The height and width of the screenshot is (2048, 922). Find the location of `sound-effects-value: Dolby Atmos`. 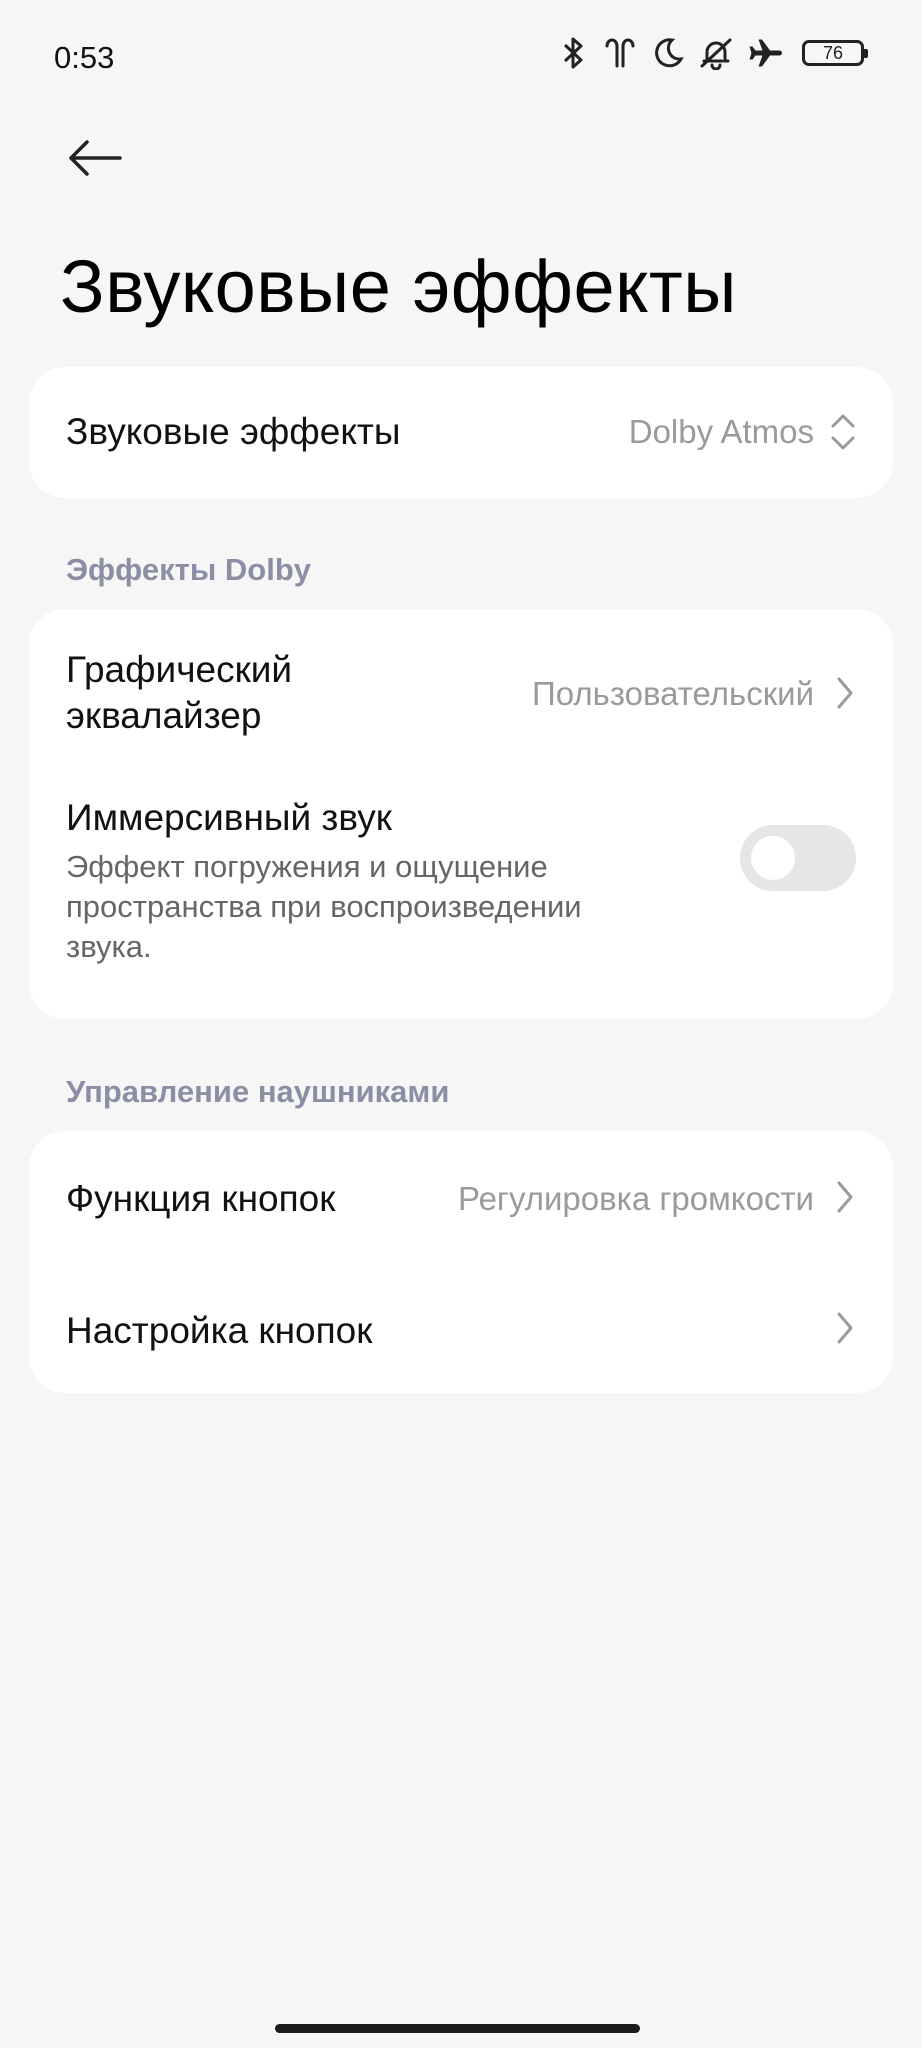

sound-effects-value: Dolby Atmos is located at coordinates (721, 431).